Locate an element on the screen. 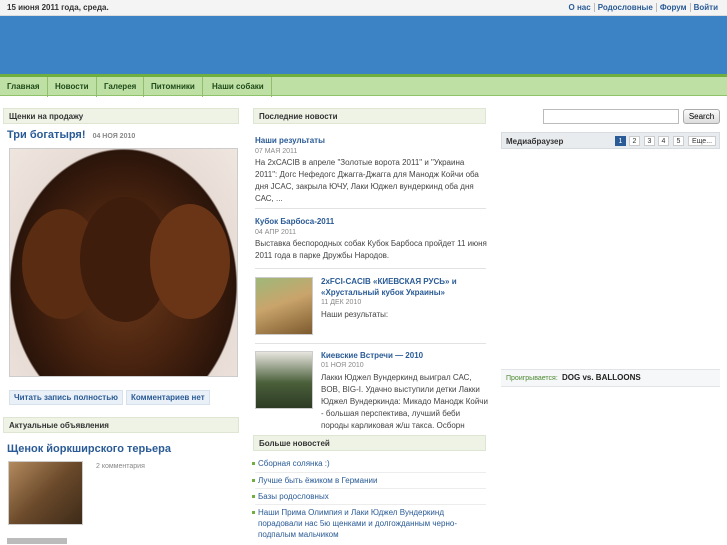 The height and width of the screenshot is (545, 727). news-title-1: Наши результаты is located at coordinates (290, 140).